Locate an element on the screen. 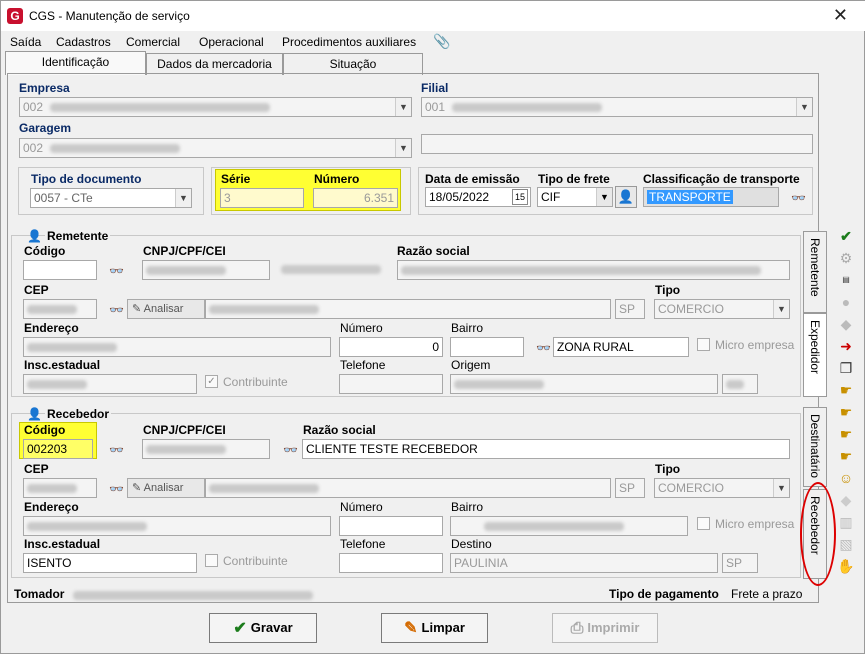 The height and width of the screenshot is (654, 865). recebedor-numero-field is located at coordinates (391, 526).